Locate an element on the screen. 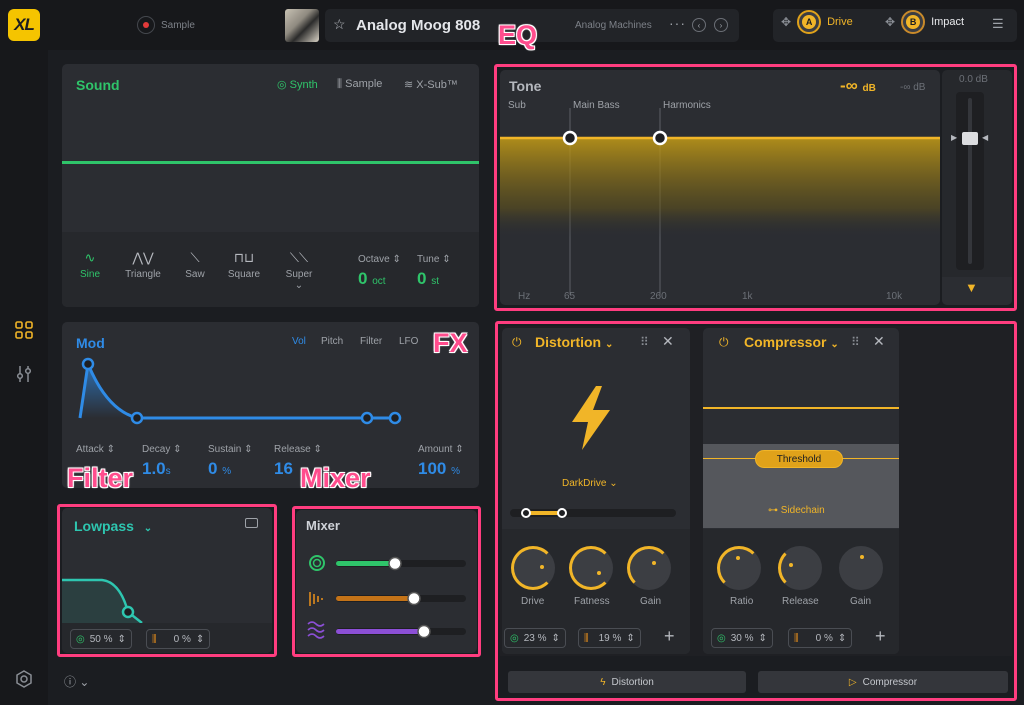 Image resolution: width=1024 pixels, height=705 pixels. filter-annotation: Filter is located at coordinates (100, 478).